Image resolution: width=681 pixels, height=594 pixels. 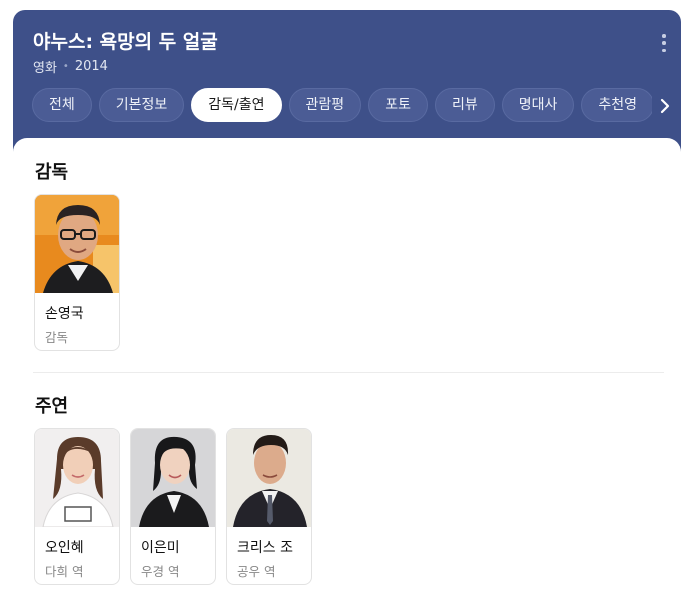 What do you see at coordinates (52, 406) in the screenshot?
I see `cast-section-title: 주연` at bounding box center [52, 406].